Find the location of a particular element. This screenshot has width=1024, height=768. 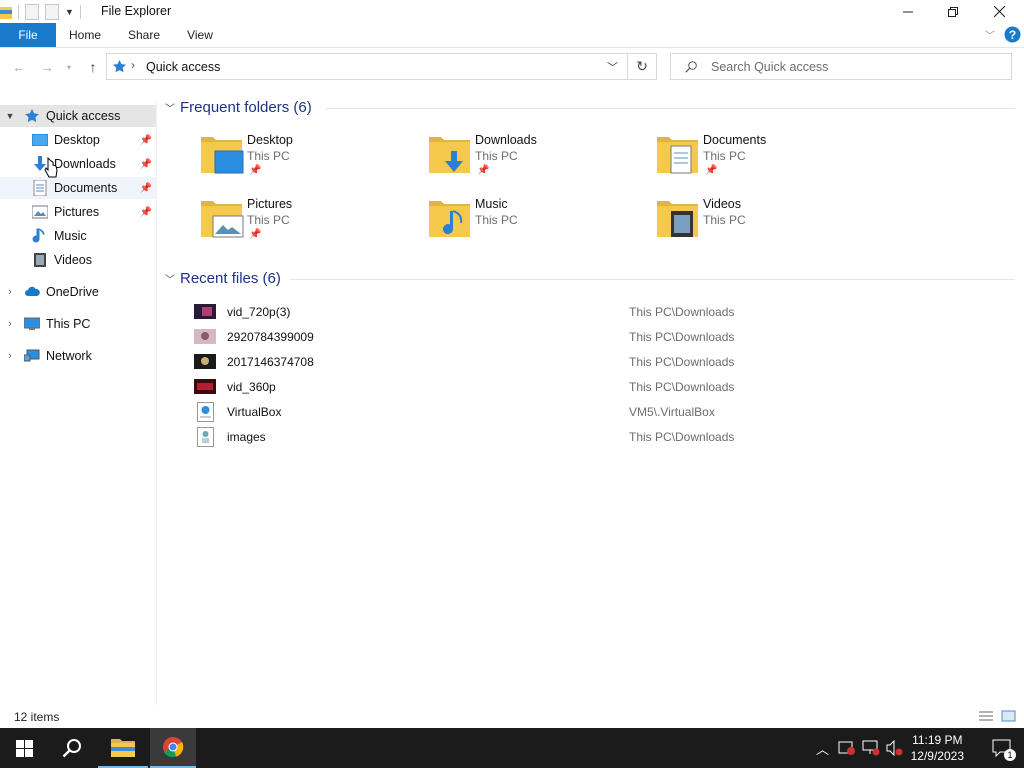

address-path: Quick access is located at coordinates (183, 67).